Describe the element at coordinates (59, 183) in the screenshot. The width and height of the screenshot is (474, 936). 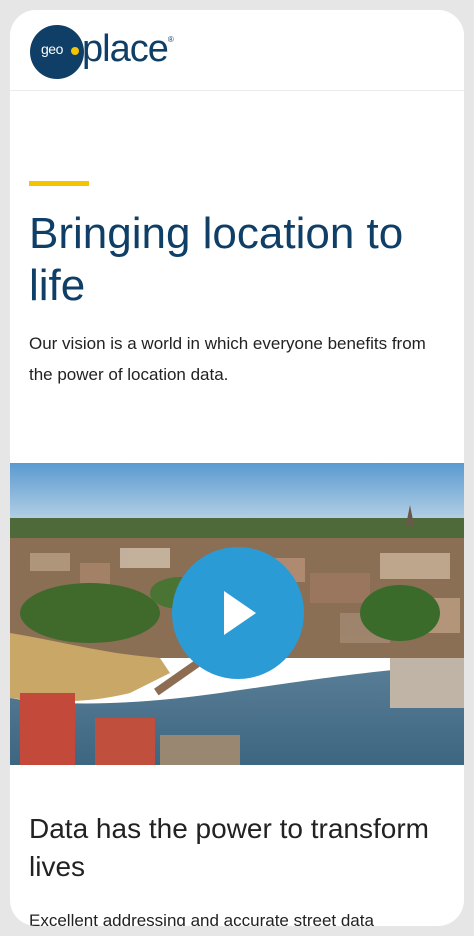
I see `accent-bar` at that location.